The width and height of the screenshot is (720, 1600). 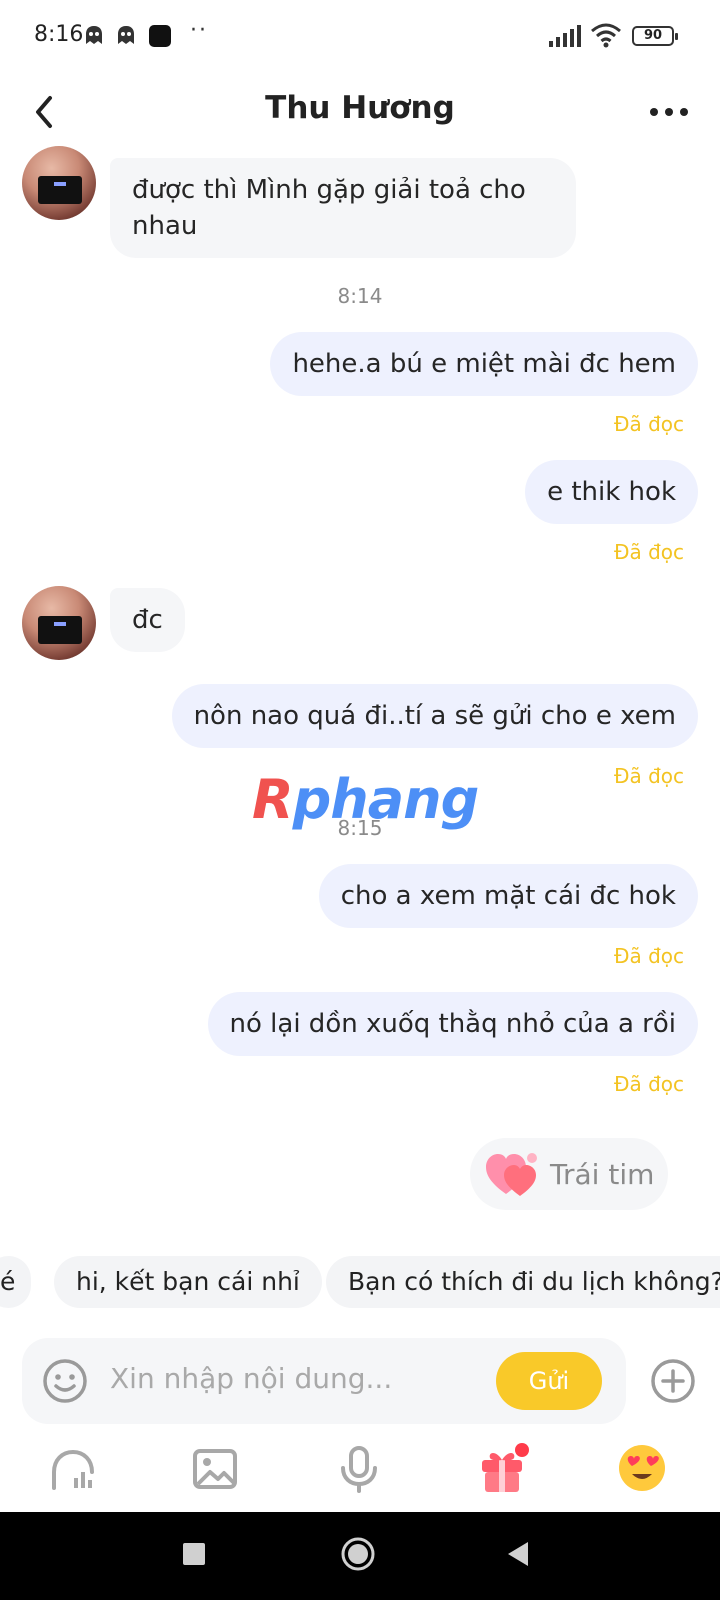 What do you see at coordinates (606, 35) in the screenshot?
I see `wifi-icon` at bounding box center [606, 35].